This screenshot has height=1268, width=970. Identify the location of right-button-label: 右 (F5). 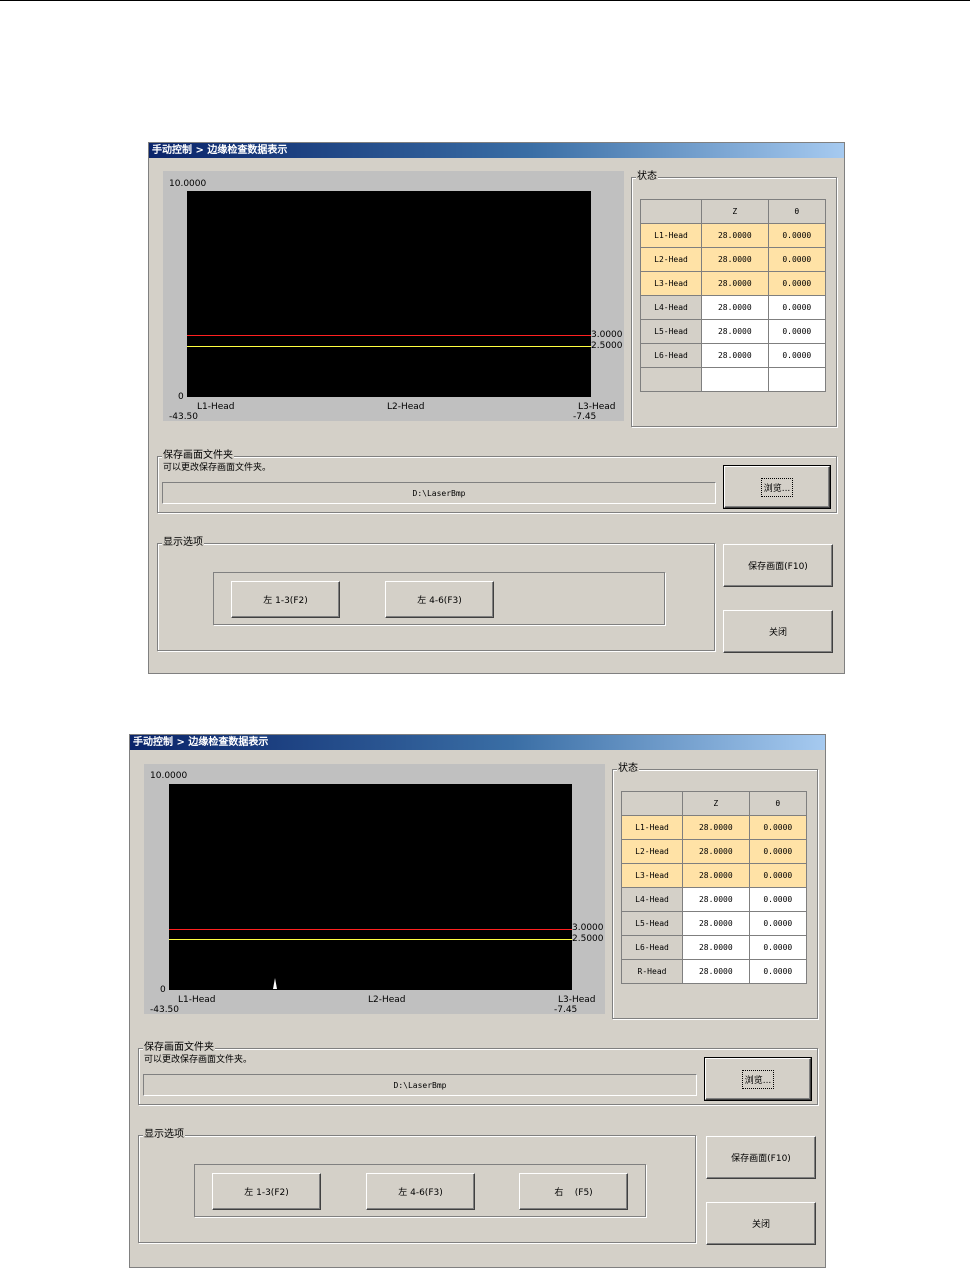
(573, 1193).